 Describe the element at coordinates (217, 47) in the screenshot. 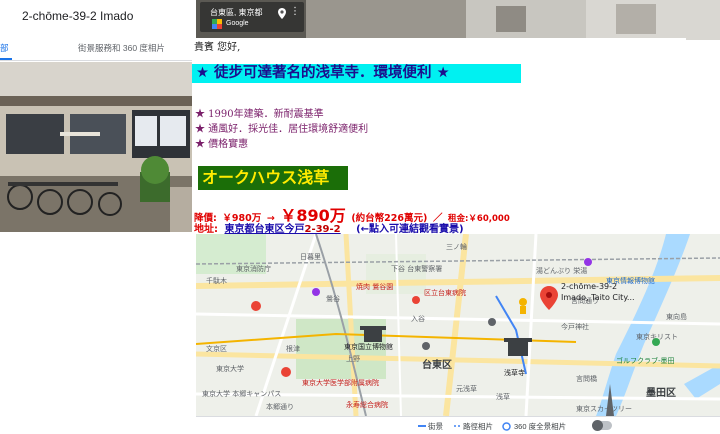

I see `greeting: 貴賓 您好,` at that location.